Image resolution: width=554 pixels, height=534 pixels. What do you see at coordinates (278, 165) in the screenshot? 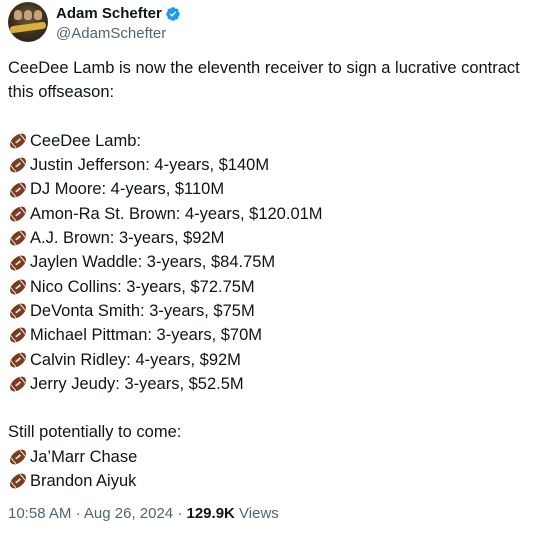
I see `contract-item: Justin Jefferson: 4-years, $140M` at bounding box center [278, 165].